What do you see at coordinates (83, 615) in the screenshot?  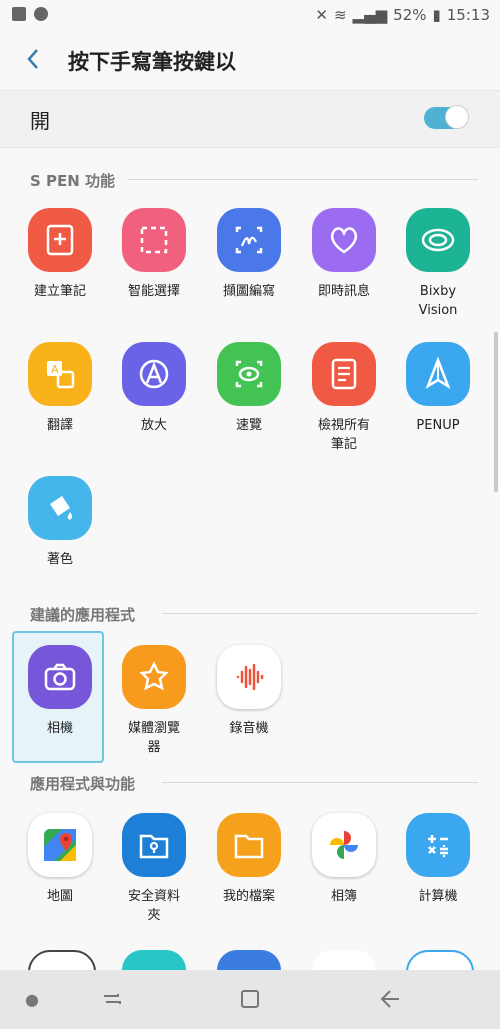 I see `section-header-suggested: 建議的應用程式` at bounding box center [83, 615].